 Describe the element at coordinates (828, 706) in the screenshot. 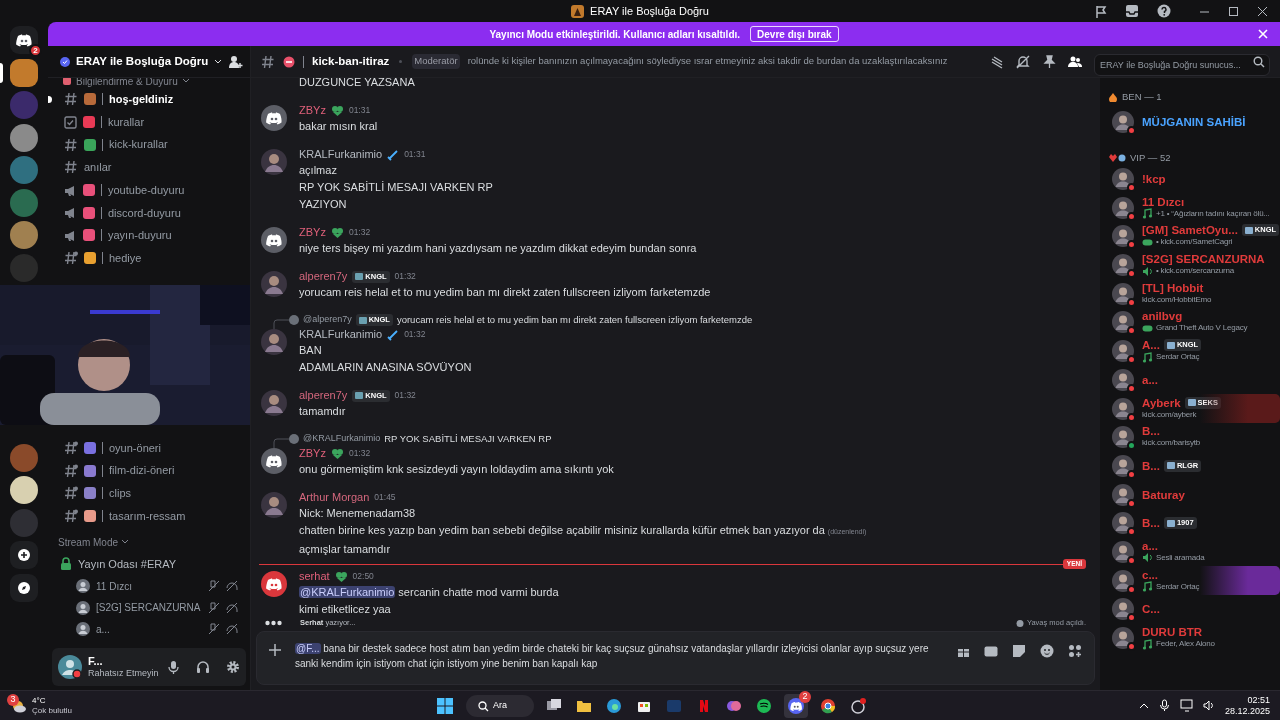

I see `chrome-icon` at that location.